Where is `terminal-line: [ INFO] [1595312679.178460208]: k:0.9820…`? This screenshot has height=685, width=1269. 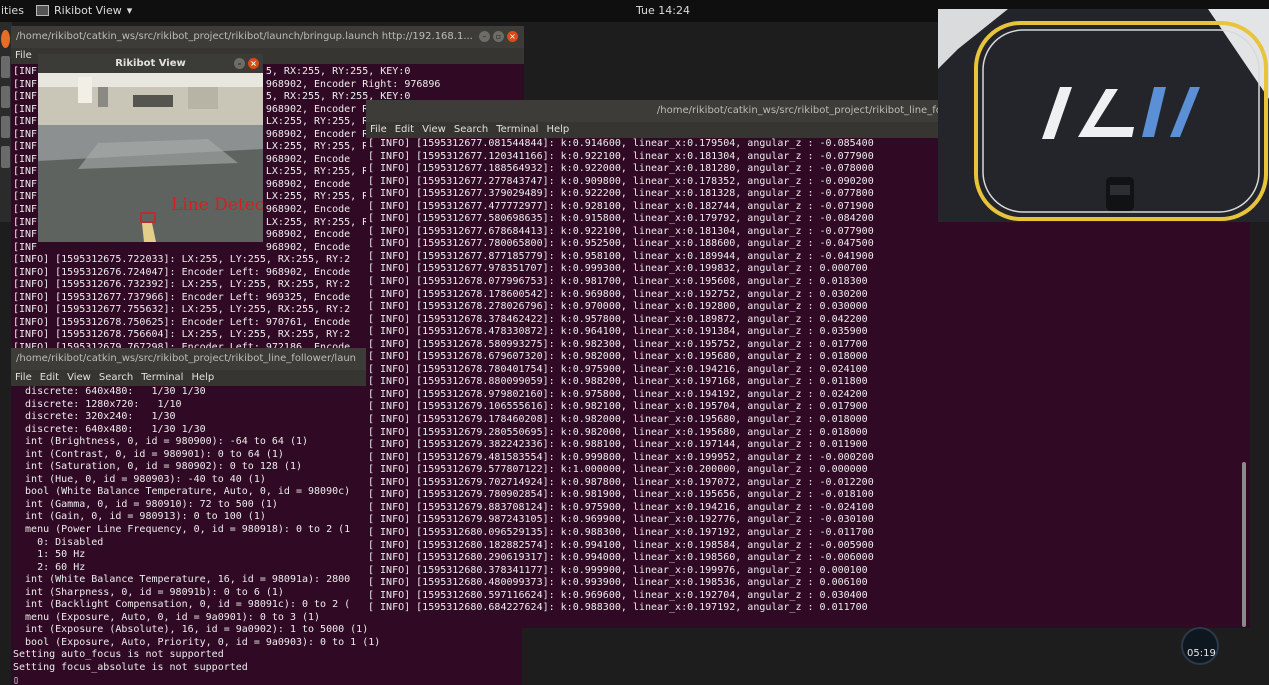 terminal-line: [ INFO] [1595312679.178460208]: k:0.9820… is located at coordinates (618, 420).